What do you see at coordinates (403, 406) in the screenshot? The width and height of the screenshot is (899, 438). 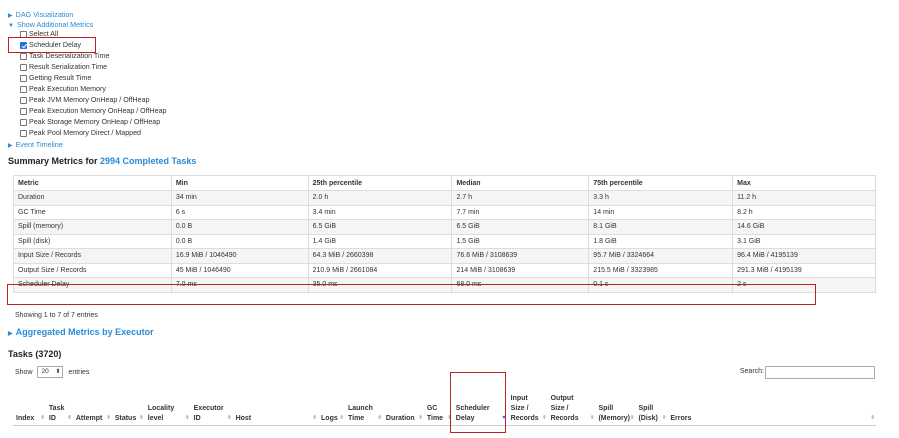 I see `tasks-column-header: Duration ⬍` at bounding box center [403, 406].